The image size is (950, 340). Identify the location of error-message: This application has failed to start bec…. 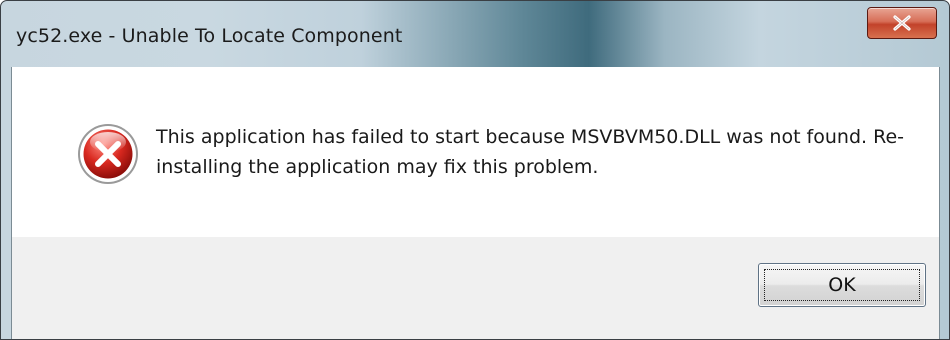
(530, 152).